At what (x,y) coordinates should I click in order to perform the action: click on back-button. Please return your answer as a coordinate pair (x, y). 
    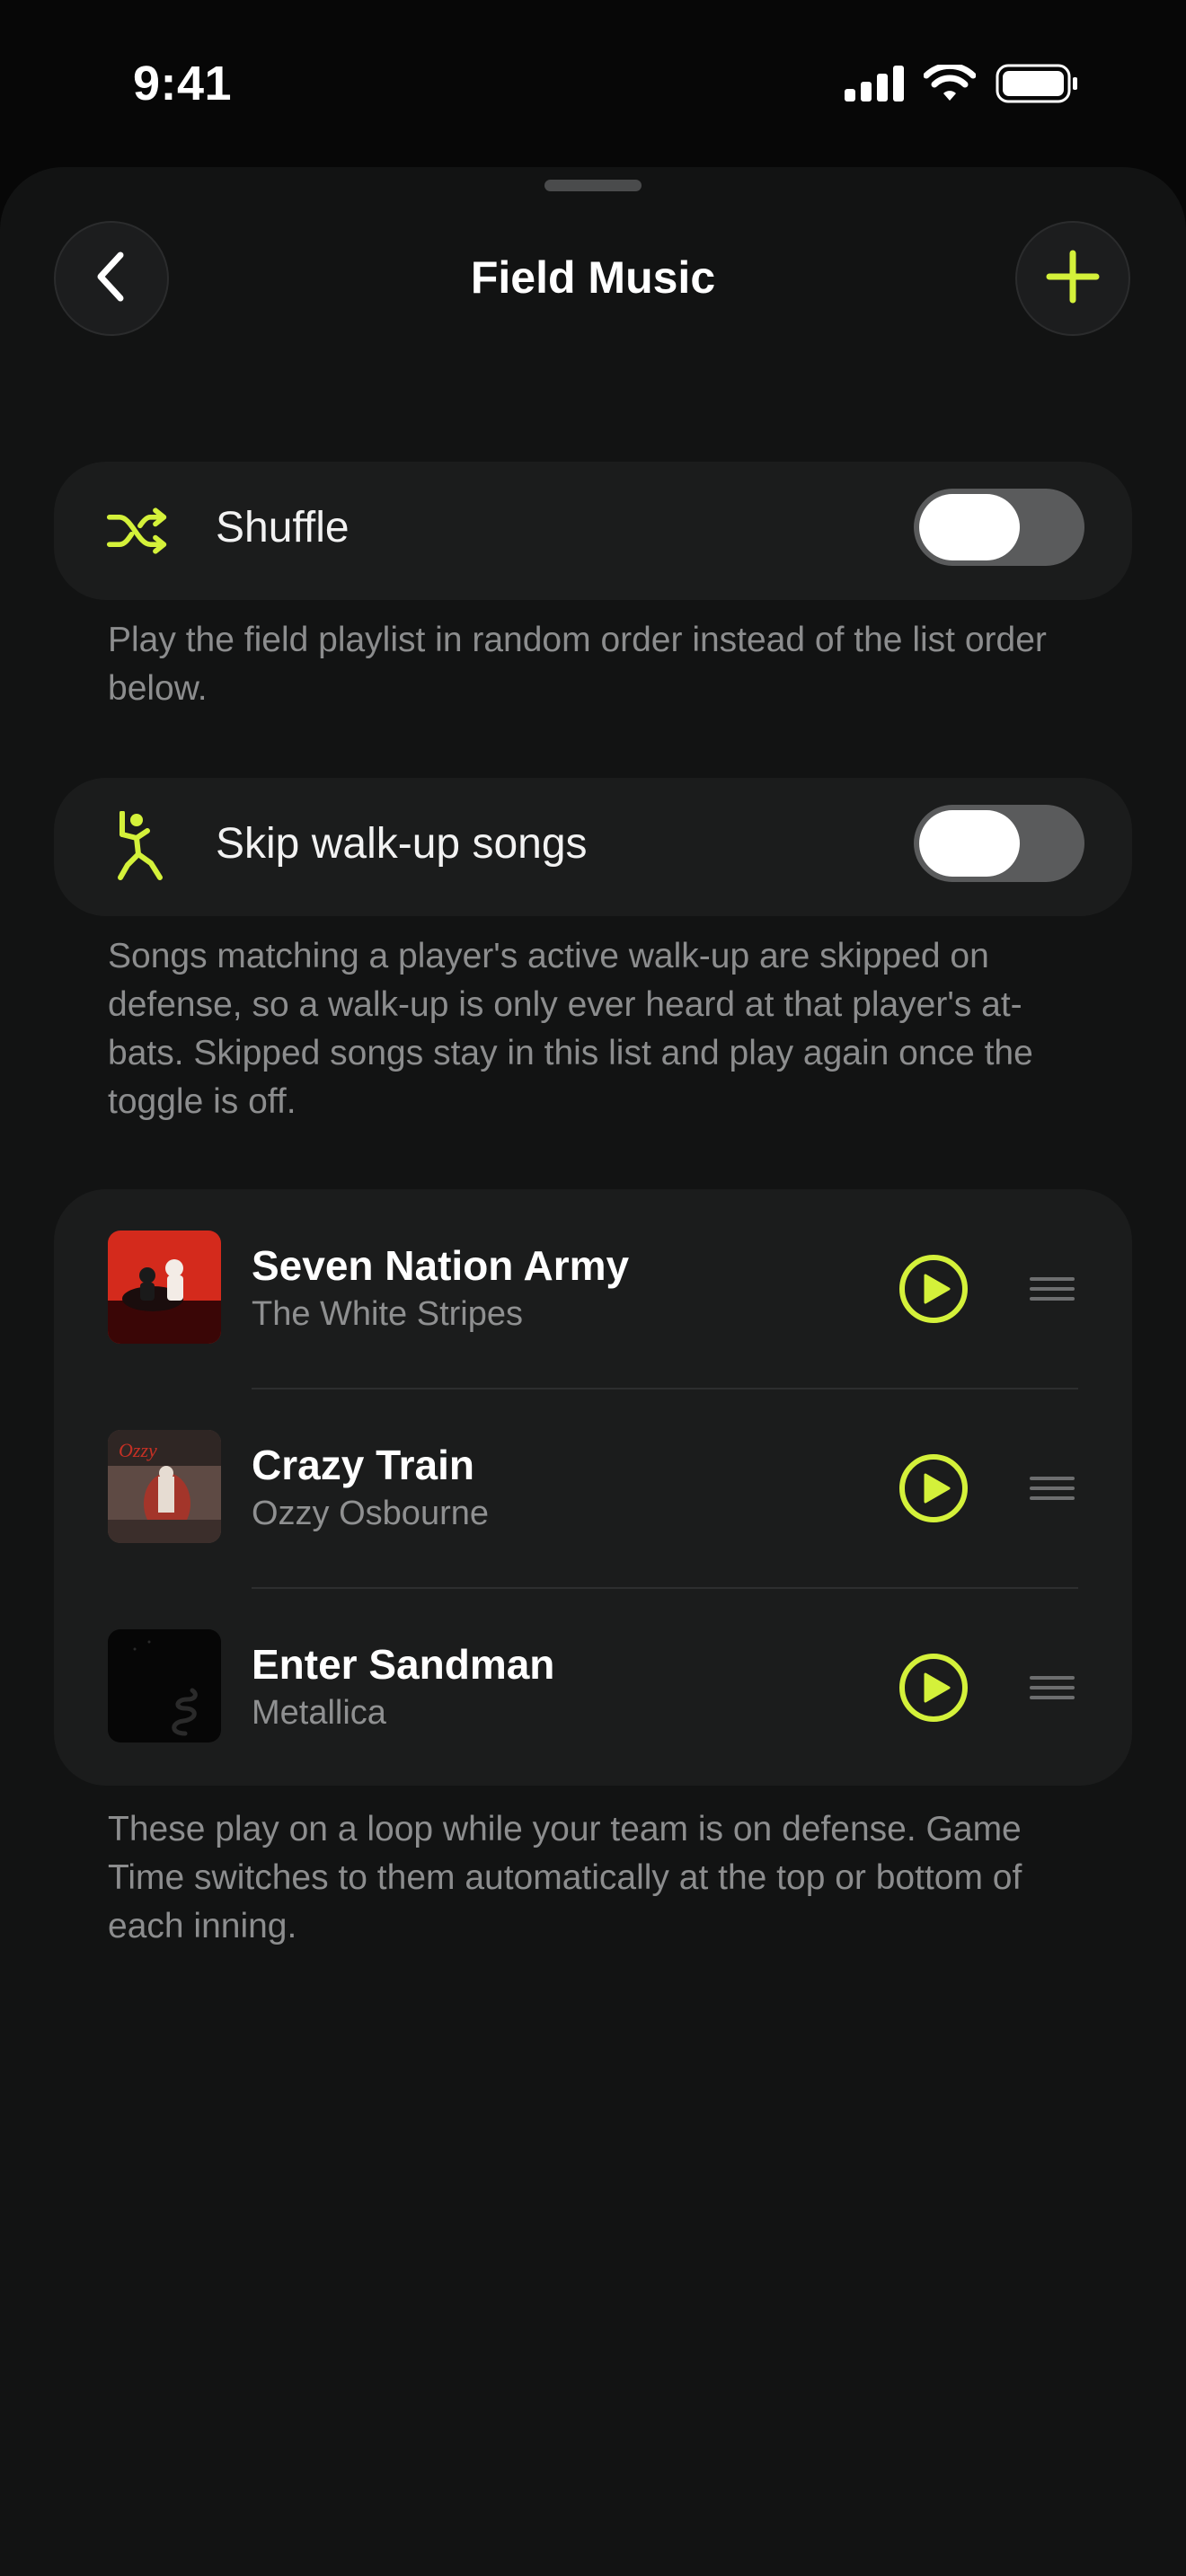
    Looking at the image, I should click on (111, 278).